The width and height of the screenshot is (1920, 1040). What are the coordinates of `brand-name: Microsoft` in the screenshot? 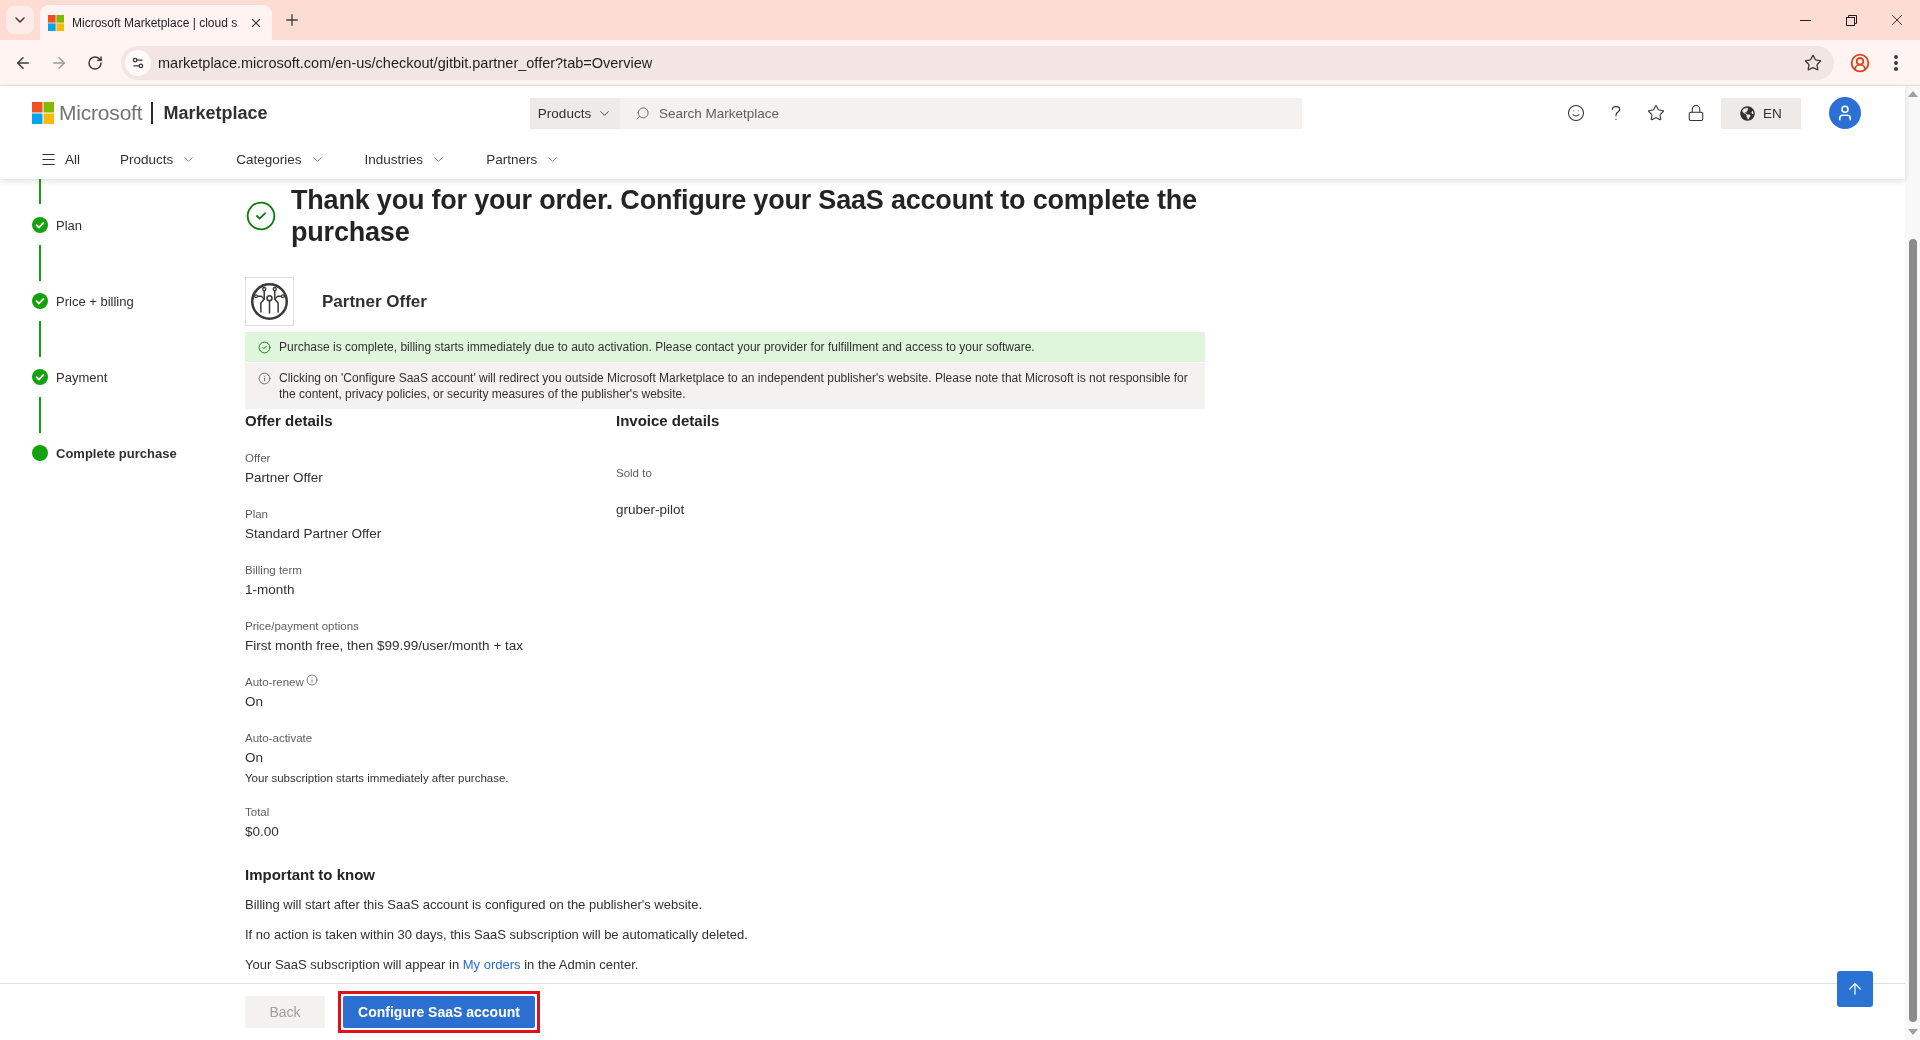 It's located at (101, 113).